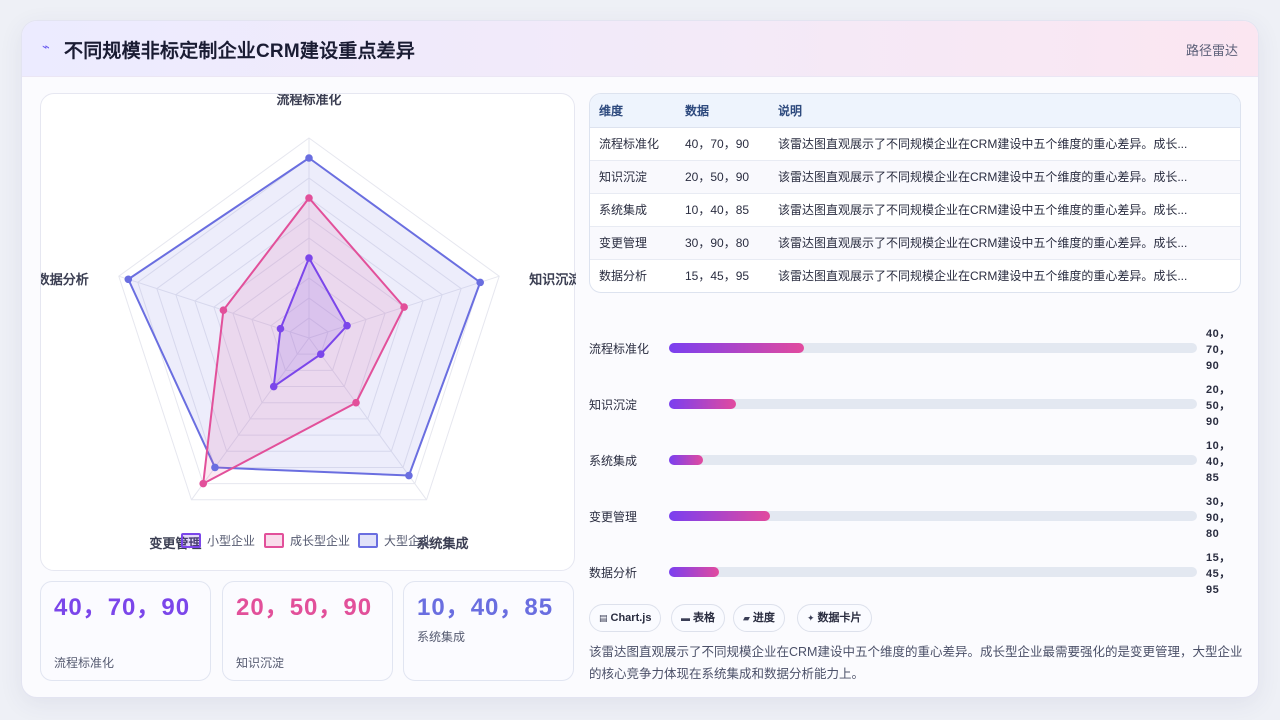 The height and width of the screenshot is (720, 1280). What do you see at coordinates (485, 607) in the screenshot?
I see `stat-value: 10，40，85` at bounding box center [485, 607].